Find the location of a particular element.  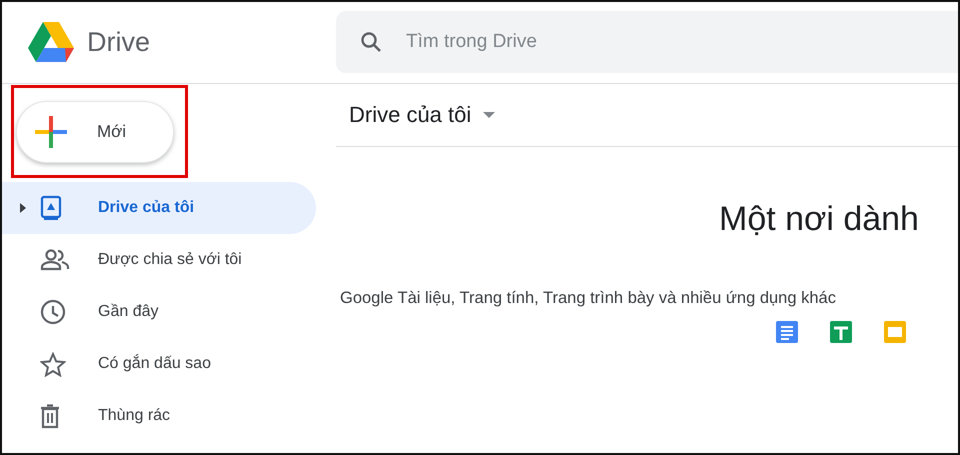

search-field: Tìm trong Drive is located at coordinates (606, 42).